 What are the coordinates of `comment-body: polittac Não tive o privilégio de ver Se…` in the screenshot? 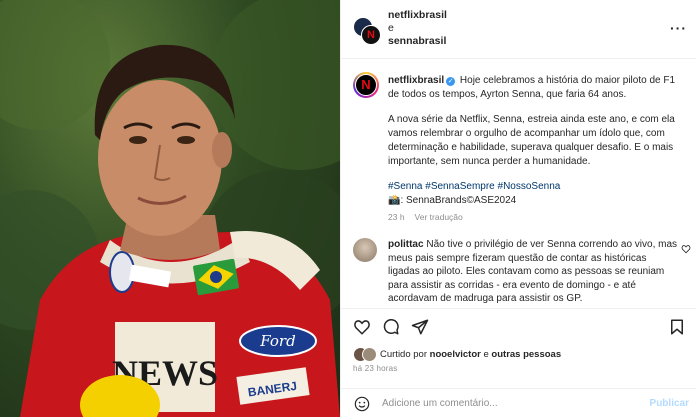 It's located at (533, 272).